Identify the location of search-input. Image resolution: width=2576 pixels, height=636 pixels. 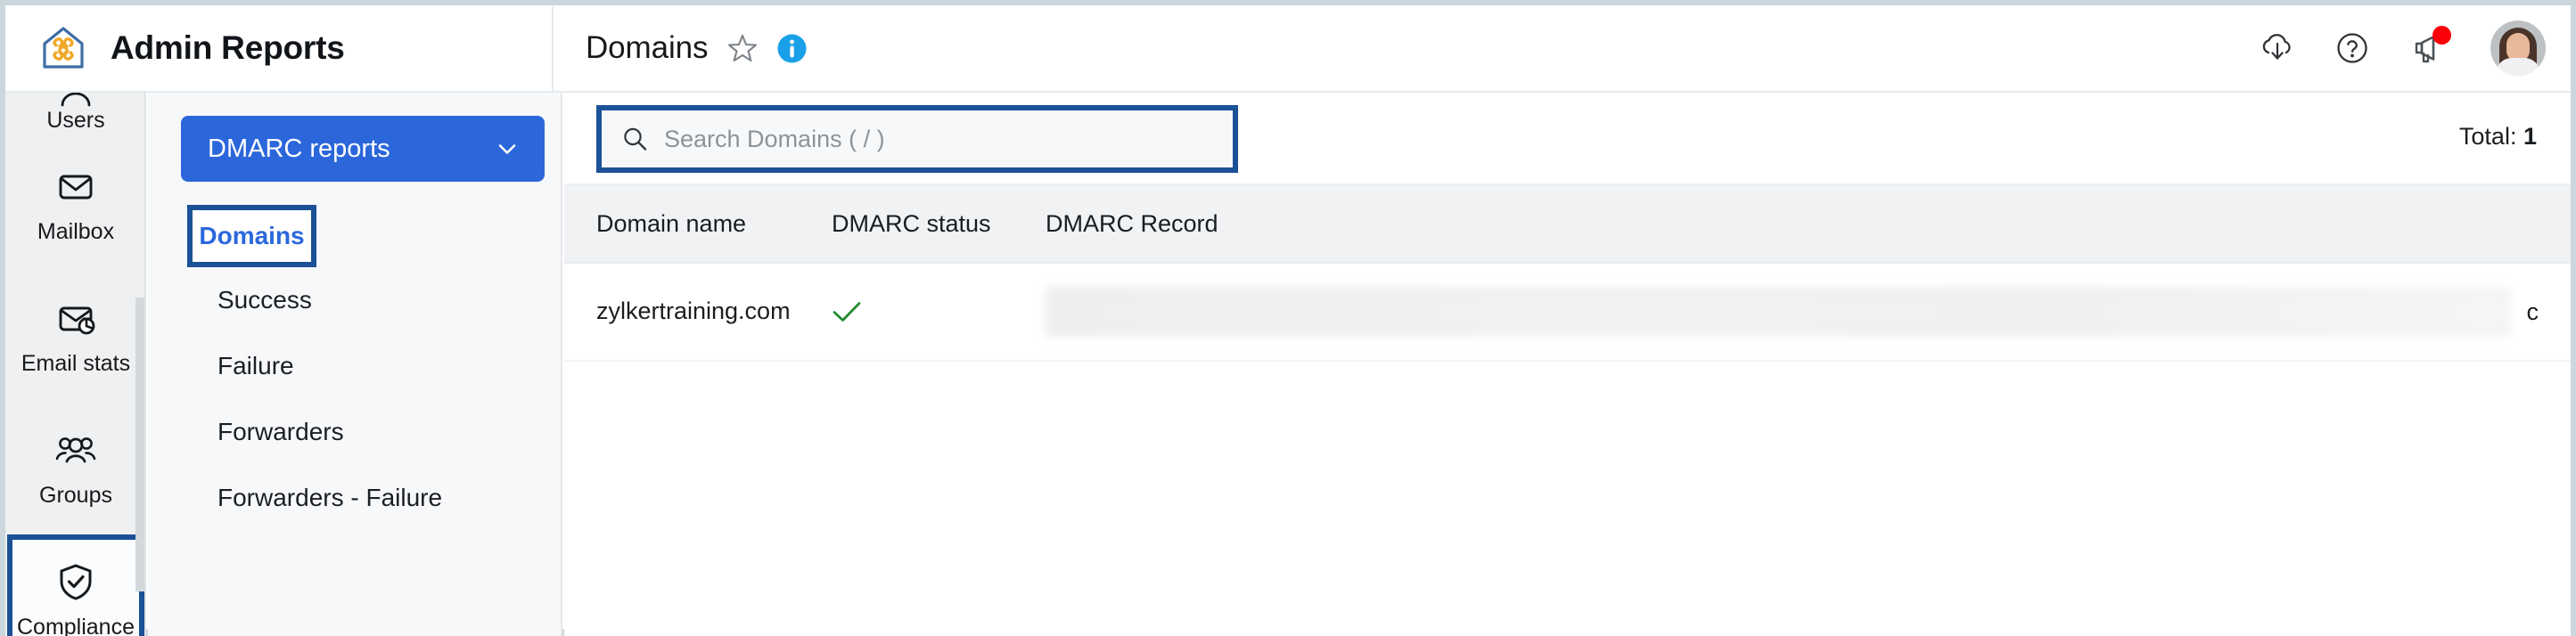
(941, 139).